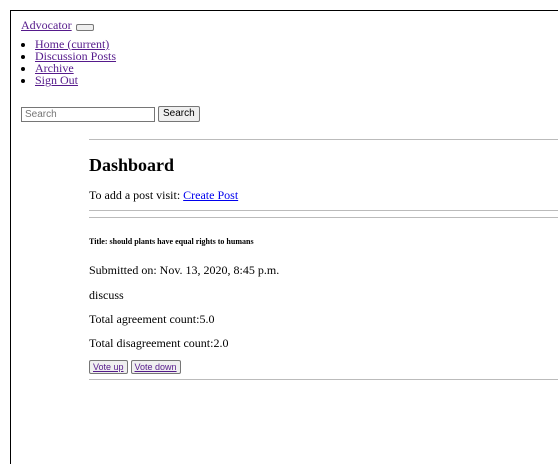  I want to click on navbar-toggler-button, so click(84, 27).